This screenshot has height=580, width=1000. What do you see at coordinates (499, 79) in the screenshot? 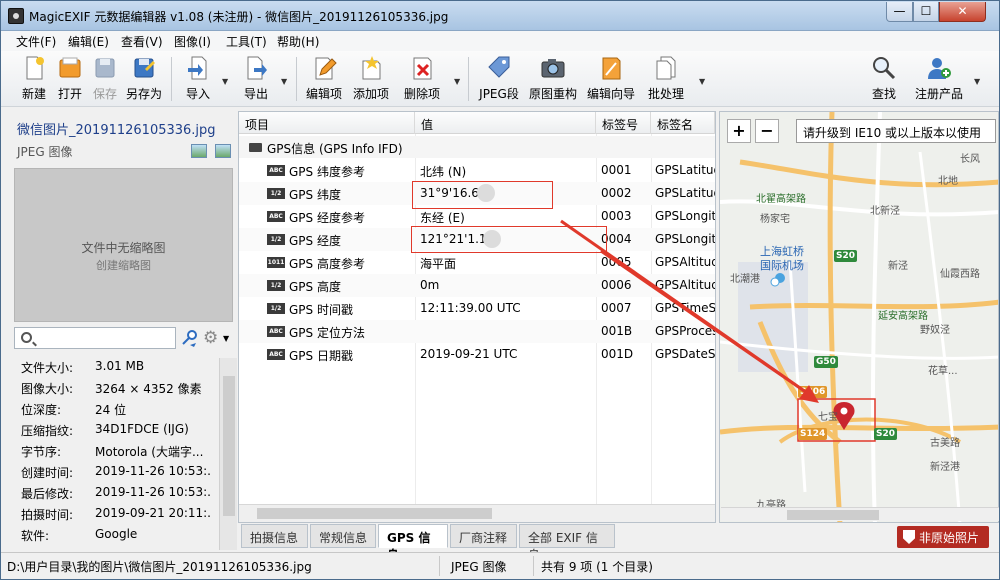
I see `jpeg-segment-button: JPEG段` at bounding box center [499, 79].